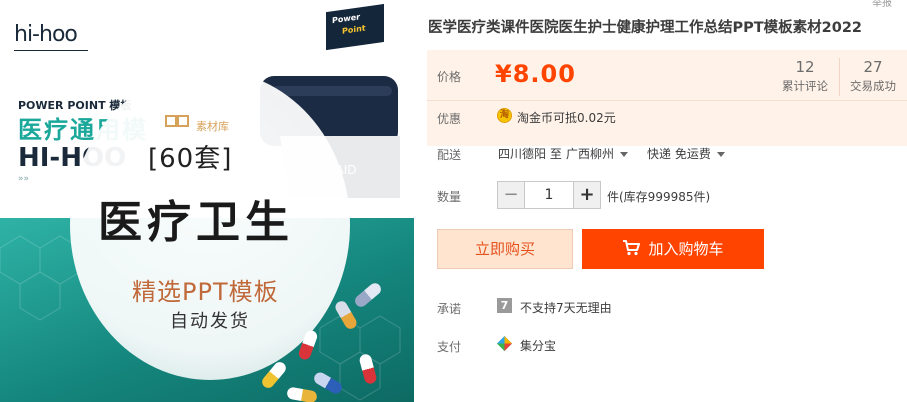 The width and height of the screenshot is (907, 402). I want to click on ship-method-select: 快递 免运费, so click(686, 153).